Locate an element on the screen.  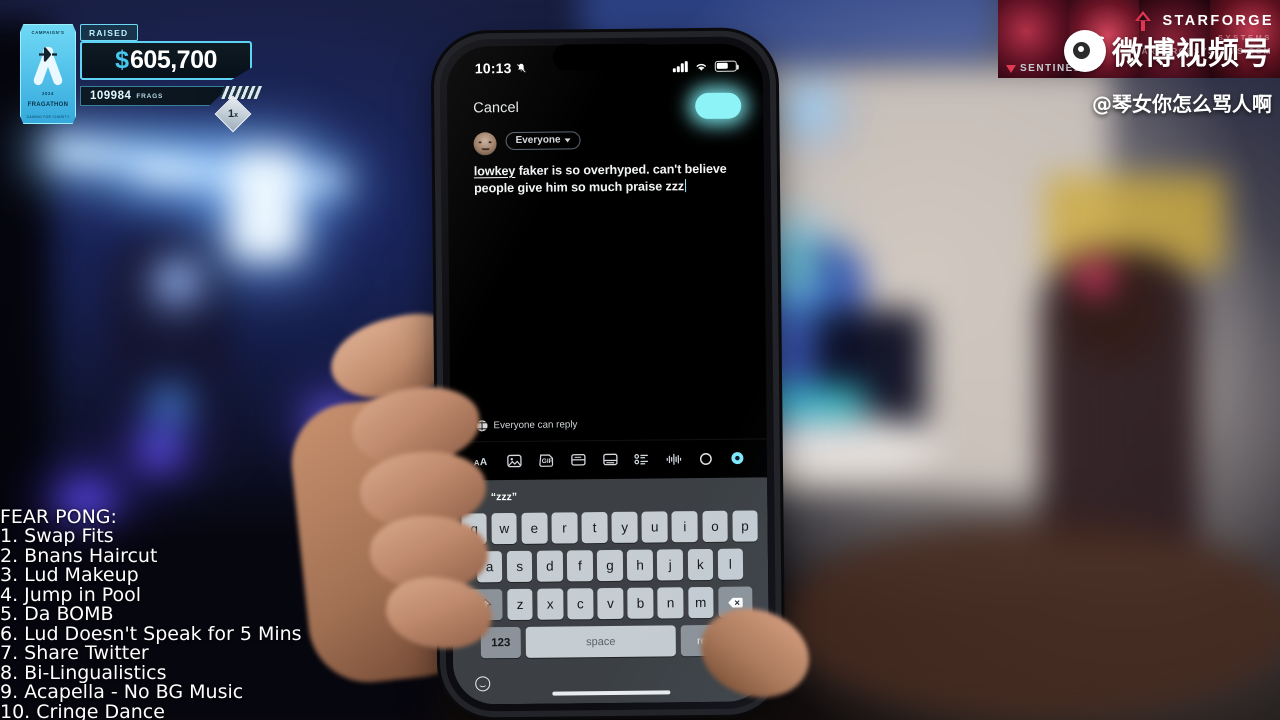
audience-selector: Everyone is located at coordinates (543, 142).